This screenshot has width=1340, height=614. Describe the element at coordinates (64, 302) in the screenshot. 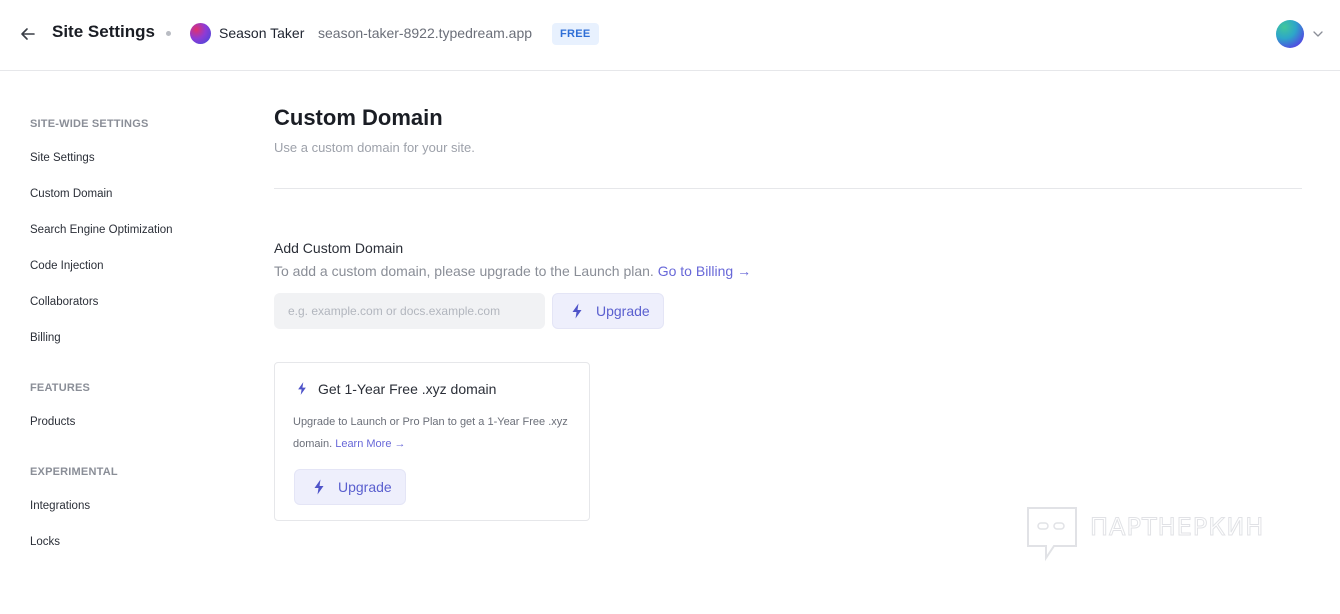

I see `sidebar-item-collaborators: Collaborators` at that location.